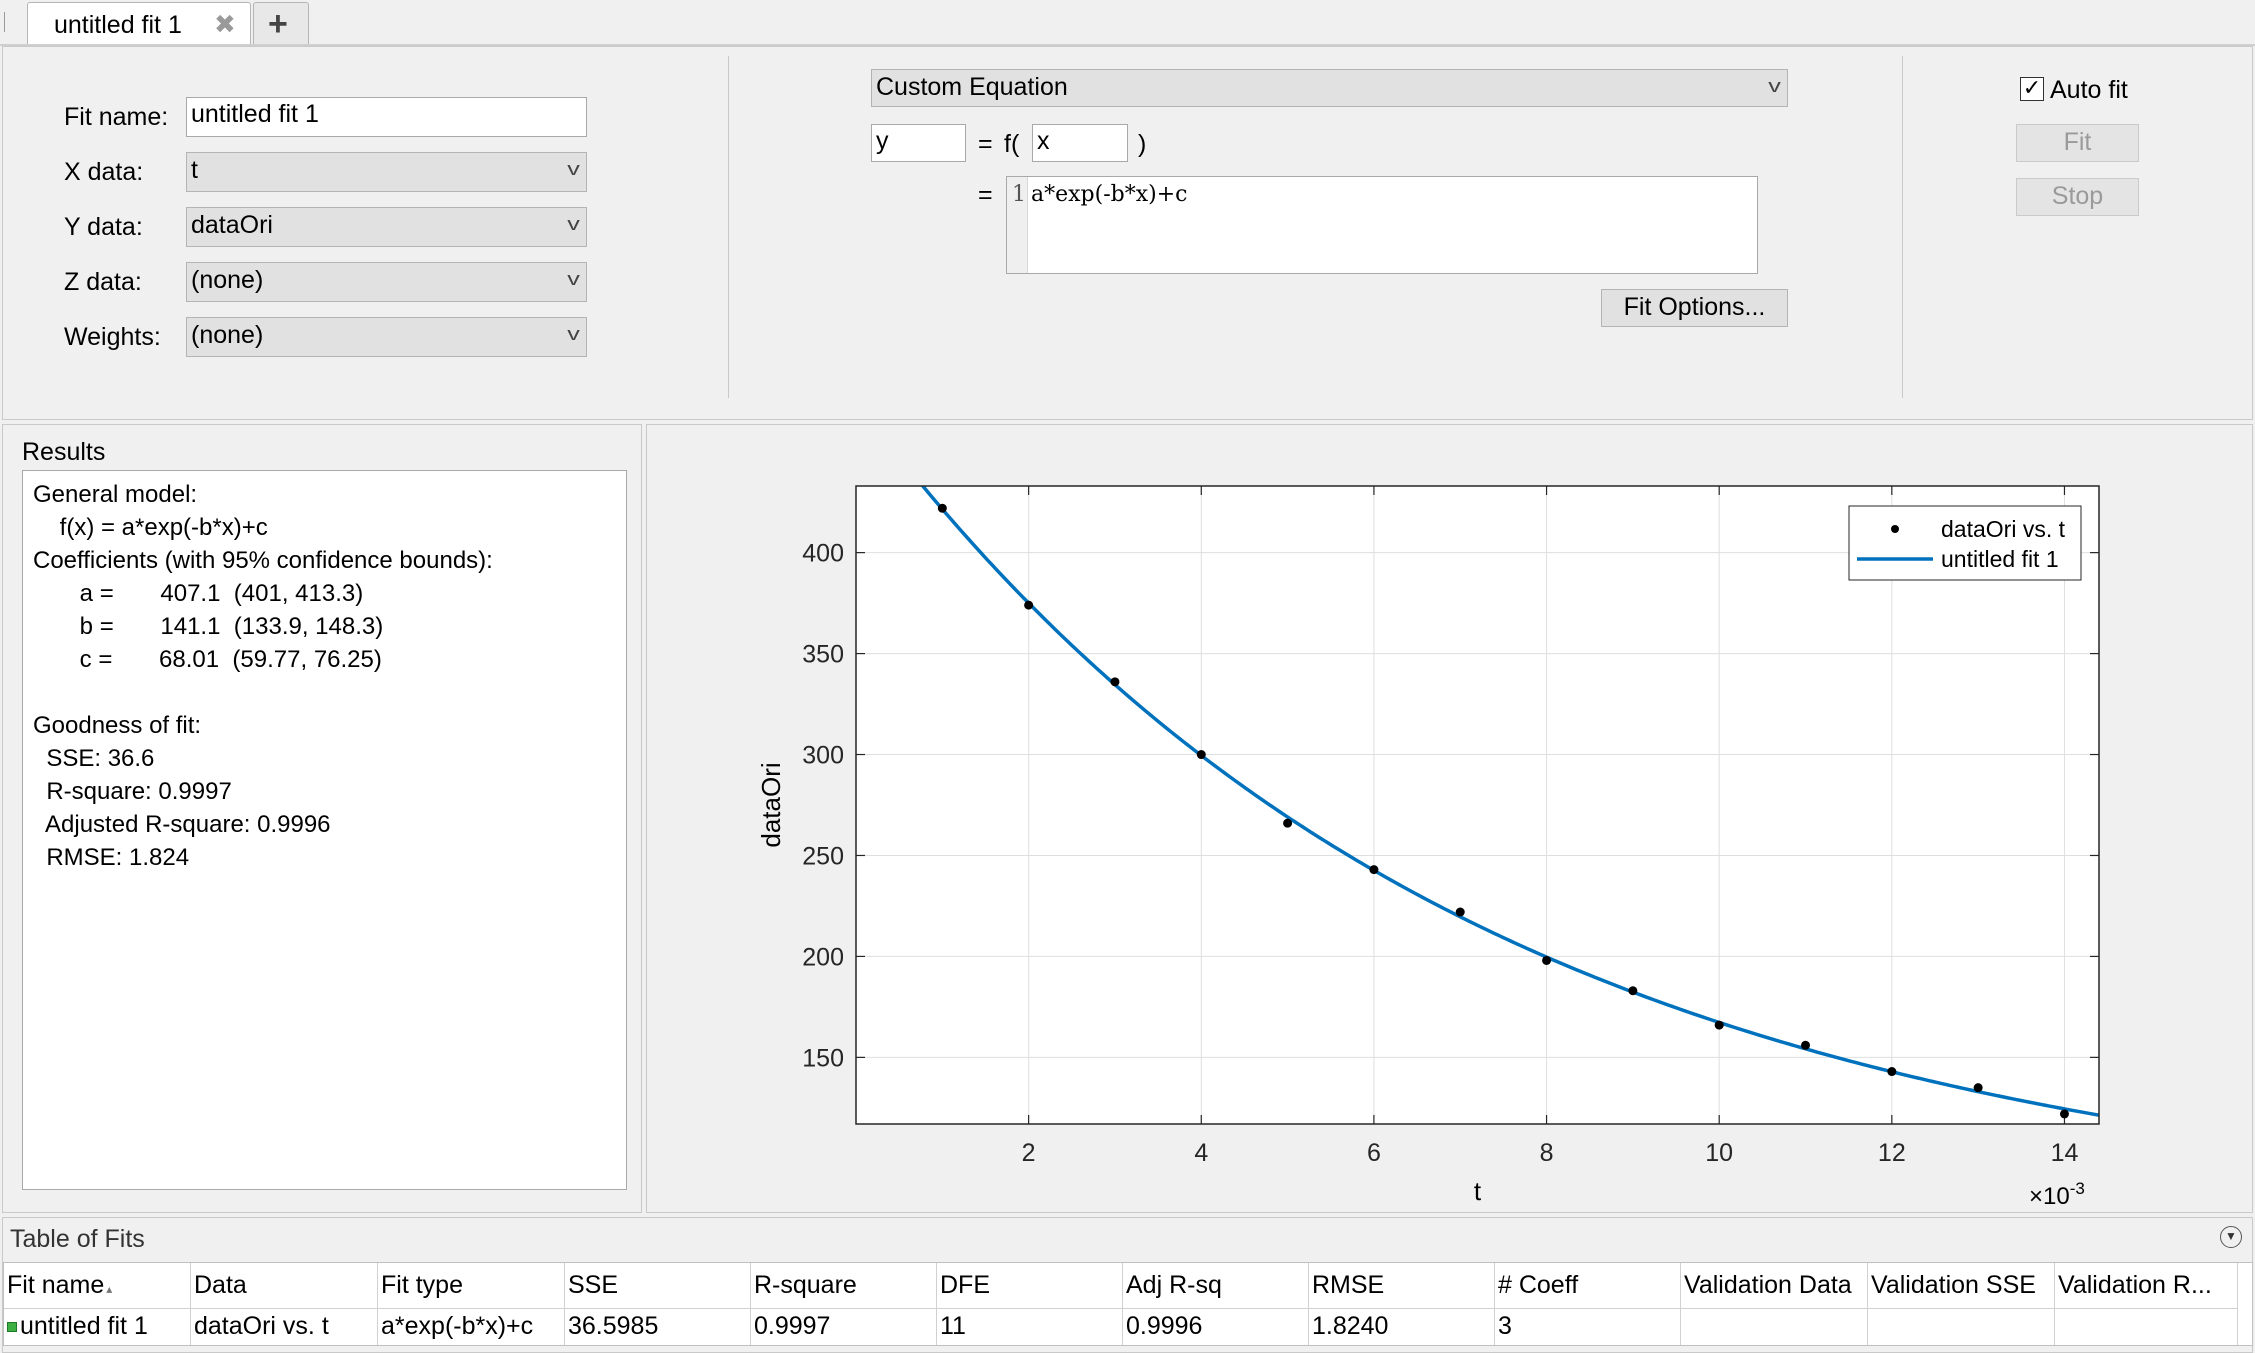 The height and width of the screenshot is (1353, 2255). Describe the element at coordinates (2077, 1188) in the screenshot. I see `x-exponent-power: -3` at that location.